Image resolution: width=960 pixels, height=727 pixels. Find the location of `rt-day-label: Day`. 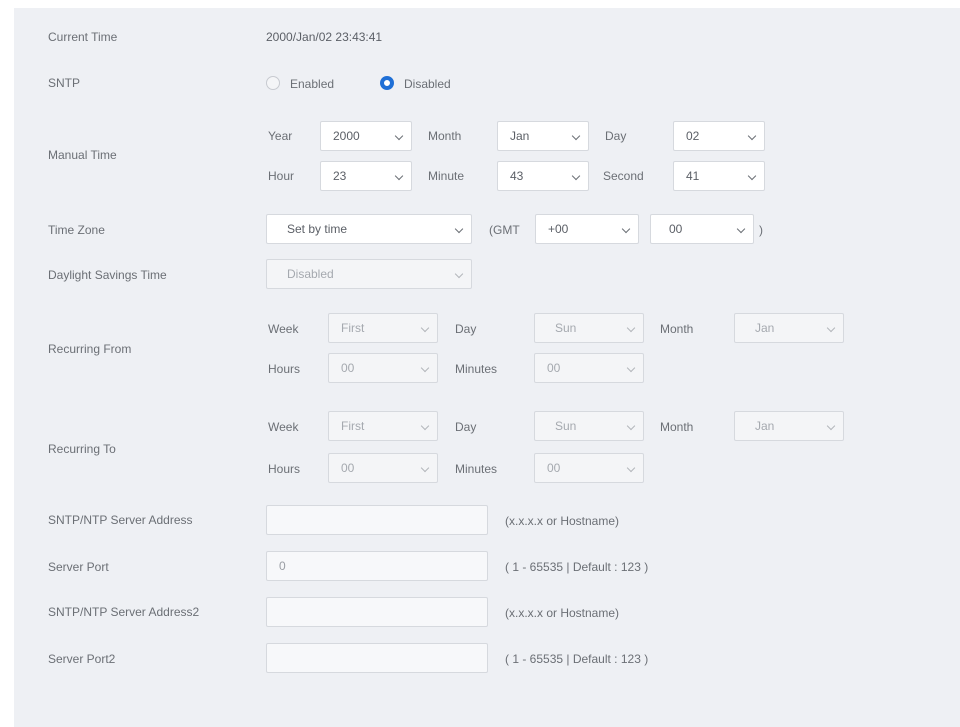

rt-day-label: Day is located at coordinates (466, 427).